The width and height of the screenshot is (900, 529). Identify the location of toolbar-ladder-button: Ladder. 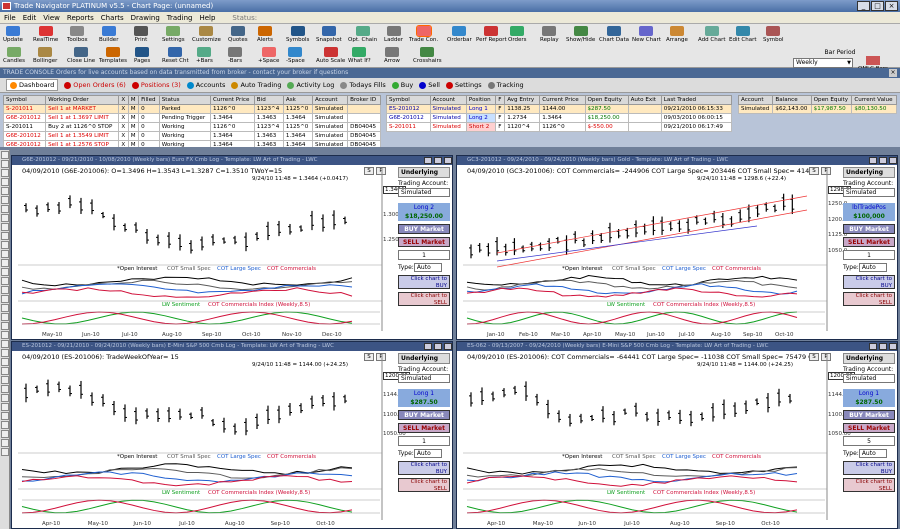
(393, 34).